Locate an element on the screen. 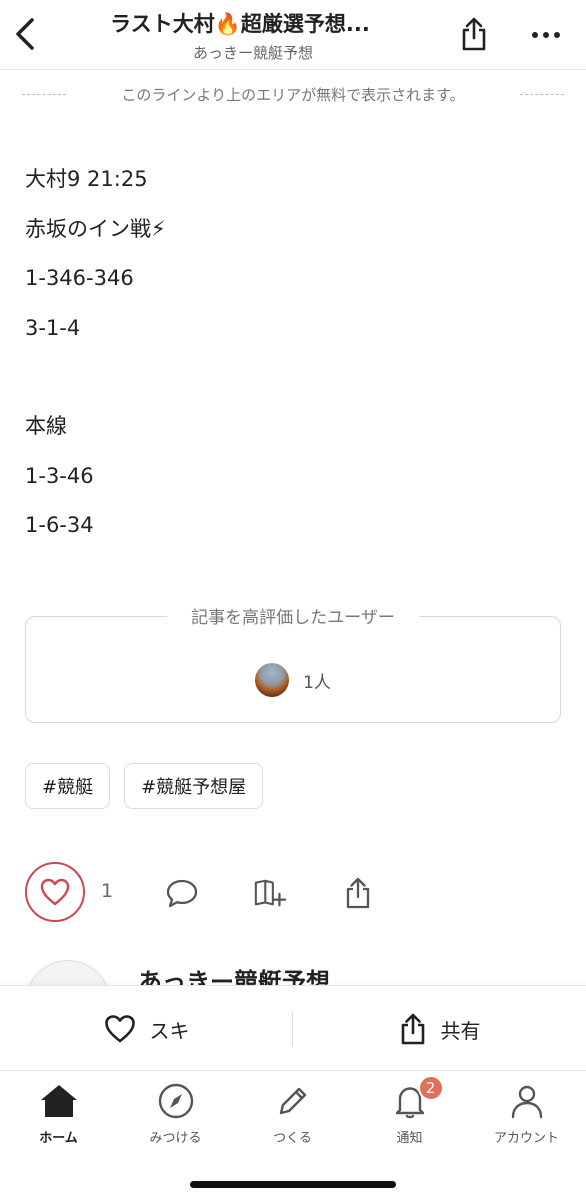 This screenshot has height=1200, width=586. body-line: 1-346-346 is located at coordinates (79, 278).